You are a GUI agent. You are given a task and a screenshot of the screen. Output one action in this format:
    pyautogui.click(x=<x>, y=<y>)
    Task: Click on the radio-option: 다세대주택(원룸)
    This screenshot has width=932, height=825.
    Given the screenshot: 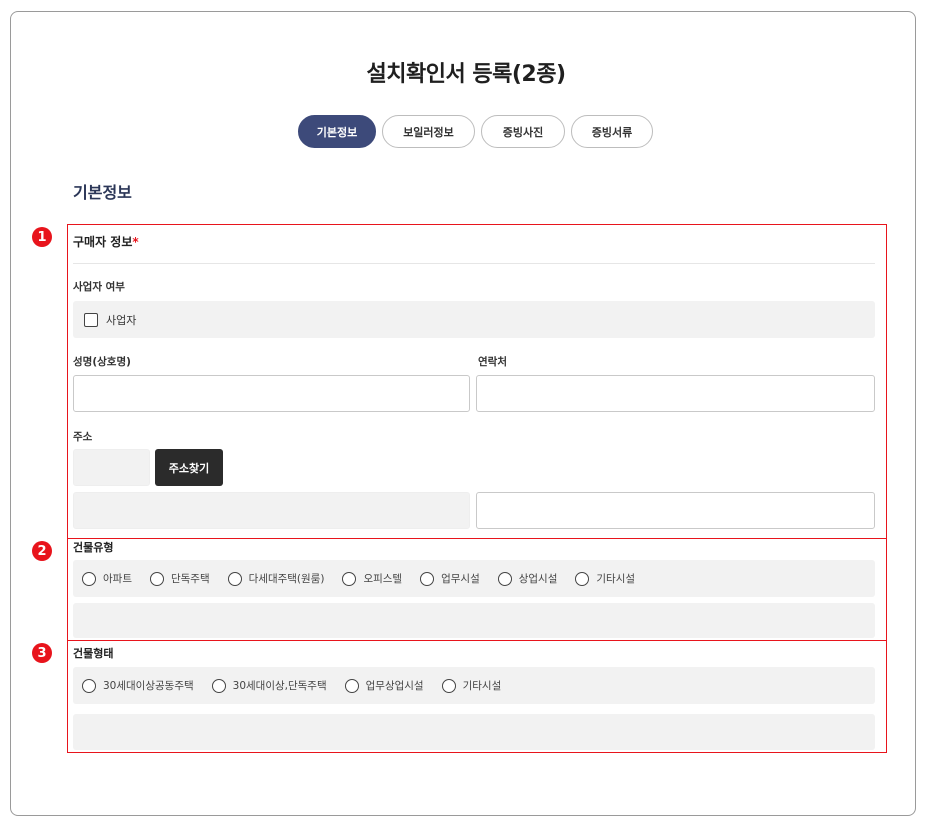 What is the action you would take?
    pyautogui.click(x=276, y=578)
    